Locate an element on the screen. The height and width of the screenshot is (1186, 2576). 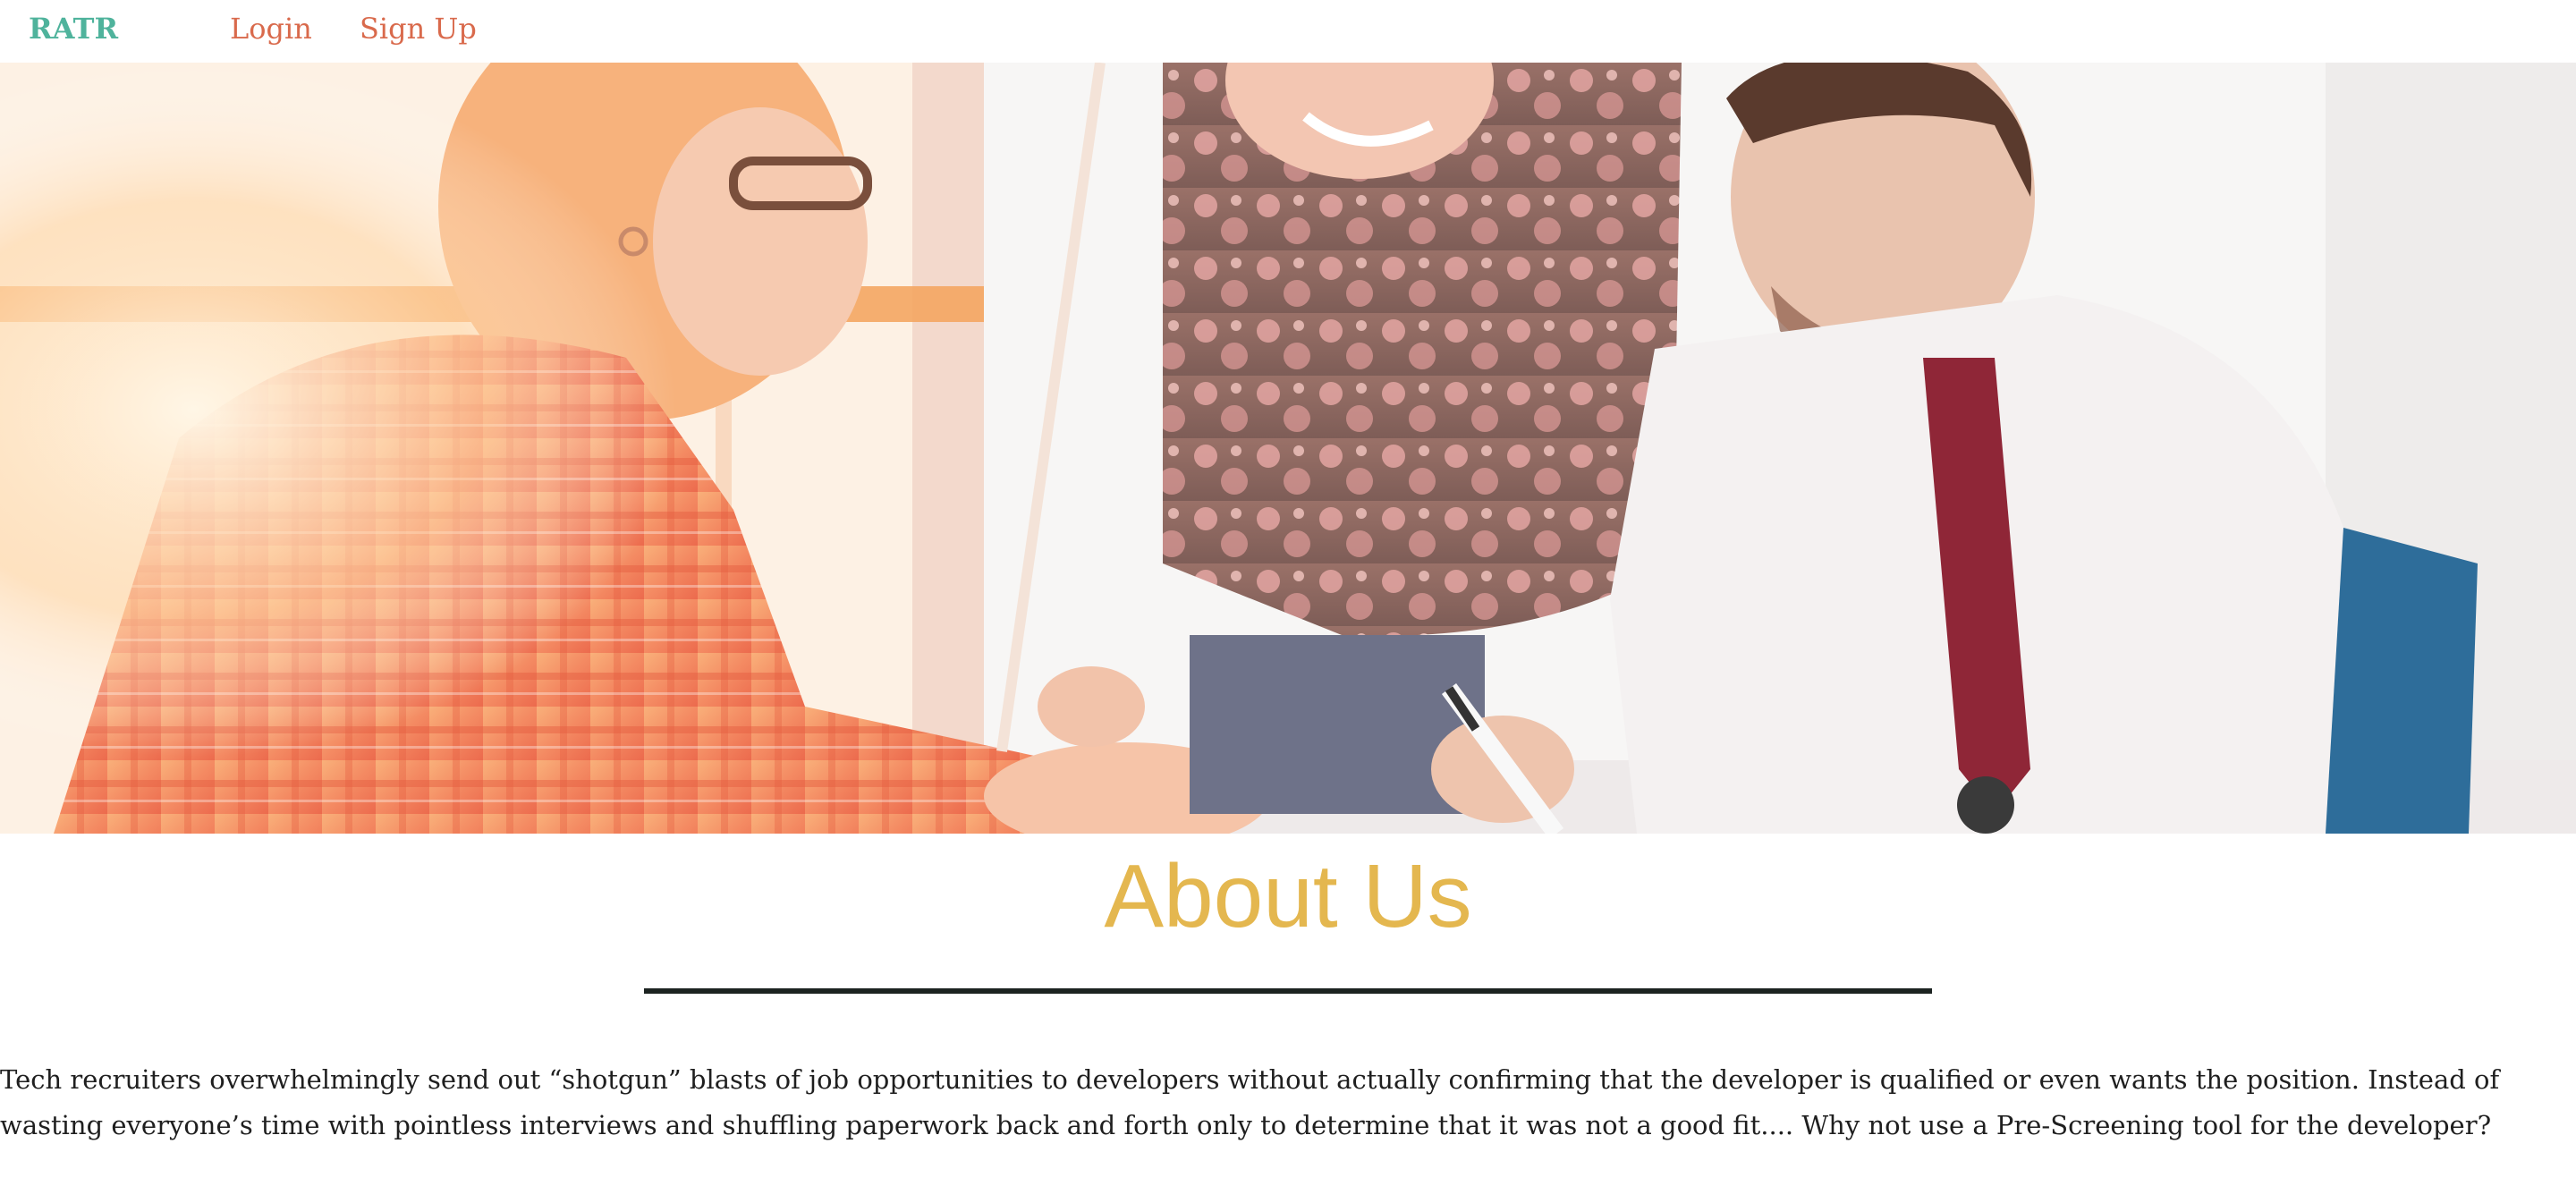
signup-link: Sign Up is located at coordinates (418, 28).